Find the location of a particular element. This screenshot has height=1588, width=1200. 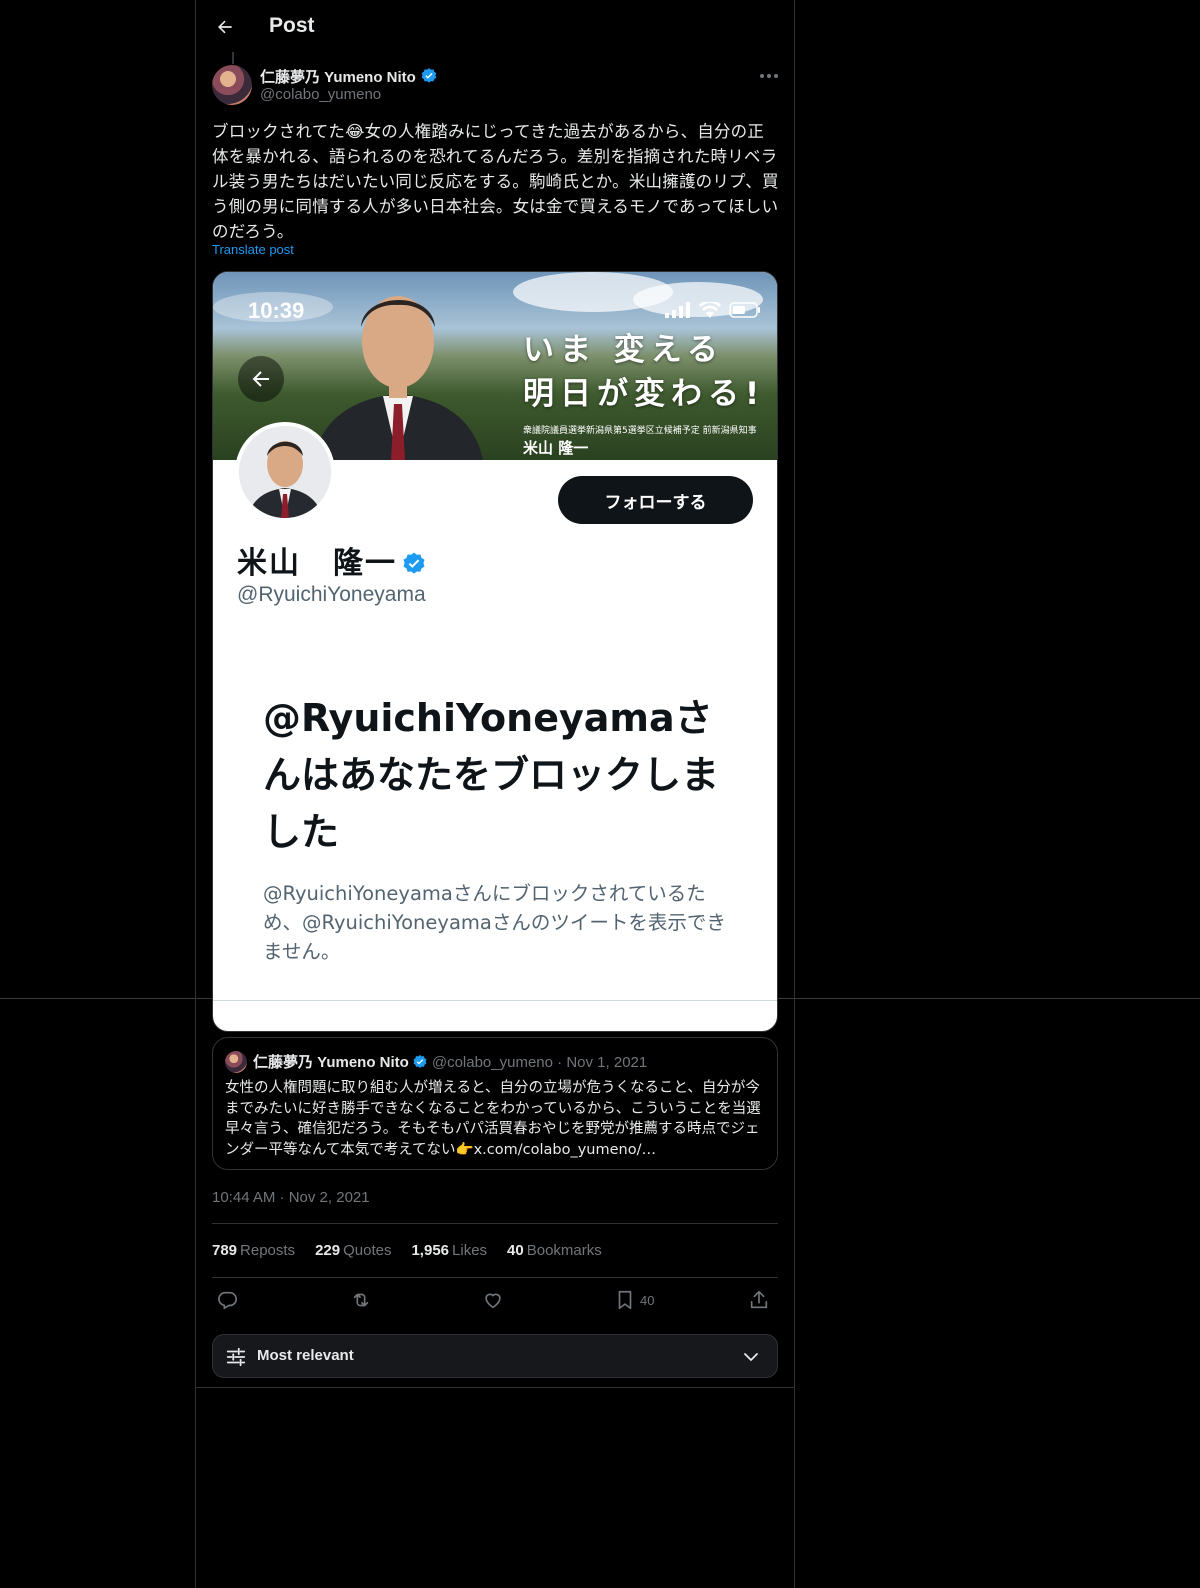

heart-icon is located at coordinates (493, 1301).